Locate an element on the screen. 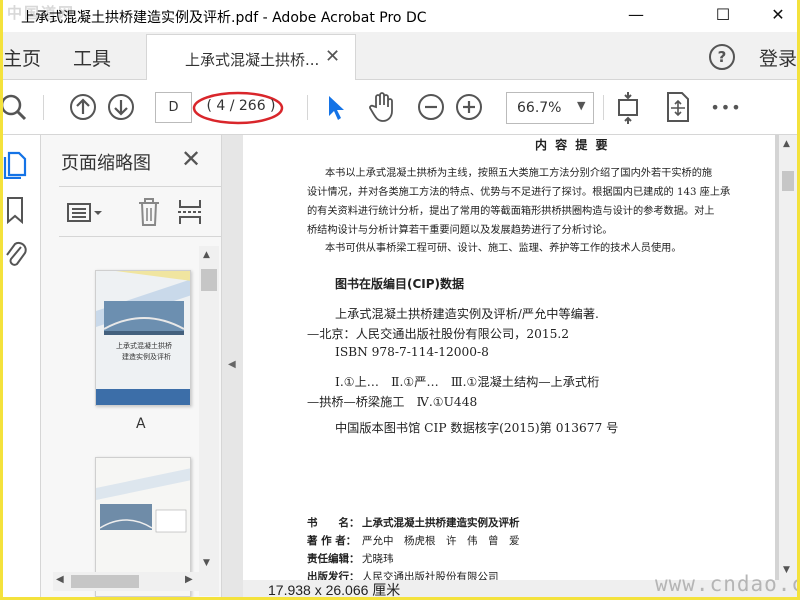  toolbar: D ( 4 / 266 ) 66.7% ▼ ••• is located at coordinates (400, 107).